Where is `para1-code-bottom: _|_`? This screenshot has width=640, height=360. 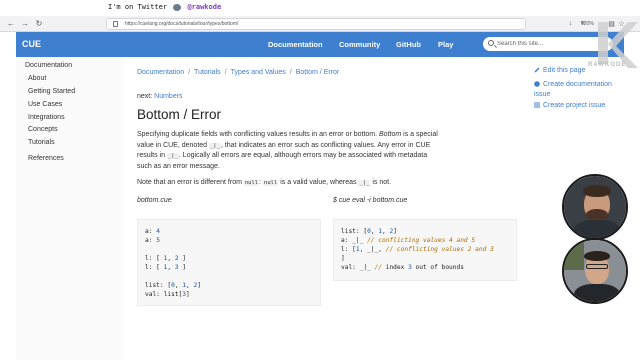 para1-code-bottom: _|_ is located at coordinates (215, 145).